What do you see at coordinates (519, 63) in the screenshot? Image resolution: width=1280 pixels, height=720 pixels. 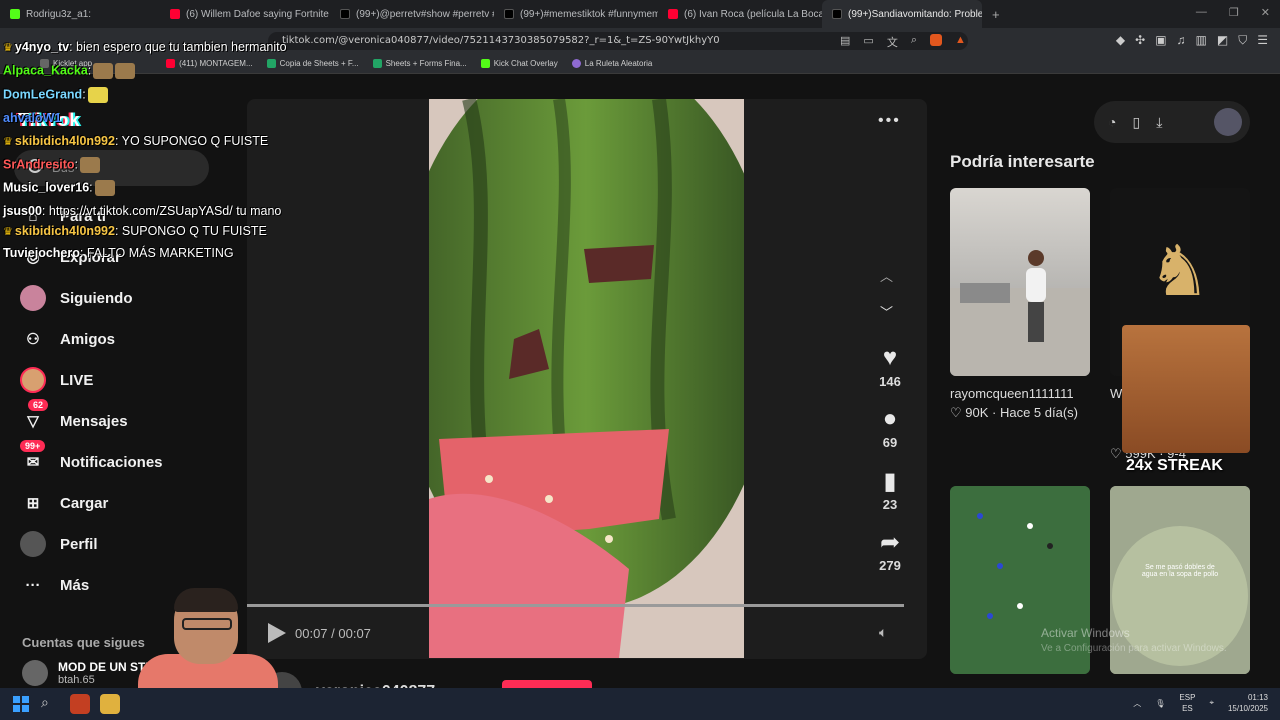 I see `bookmark: Kick Chat Overlay` at bounding box center [519, 63].